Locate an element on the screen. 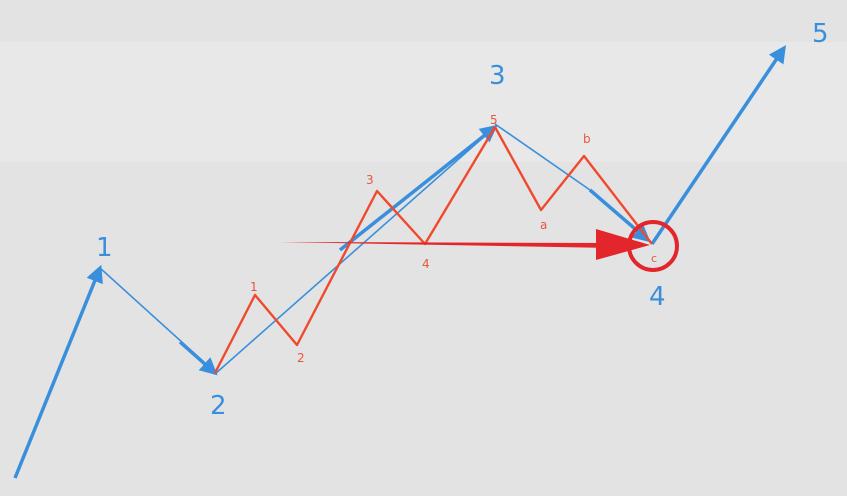 The image size is (847, 496). minor-label-c: c is located at coordinates (654, 258).